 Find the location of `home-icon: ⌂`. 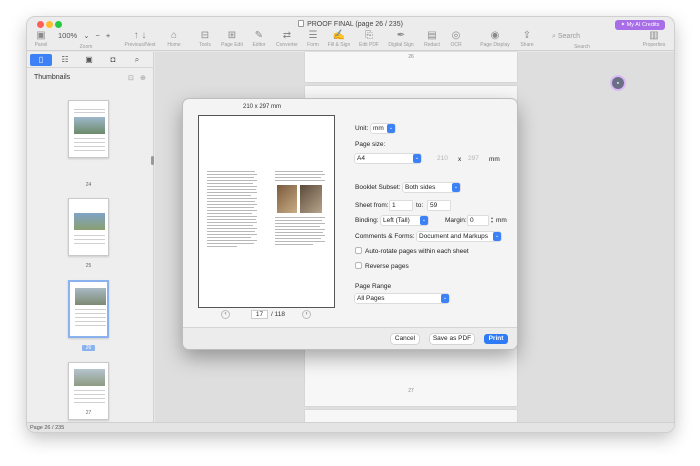

home-icon: ⌂ is located at coordinates (174, 35).